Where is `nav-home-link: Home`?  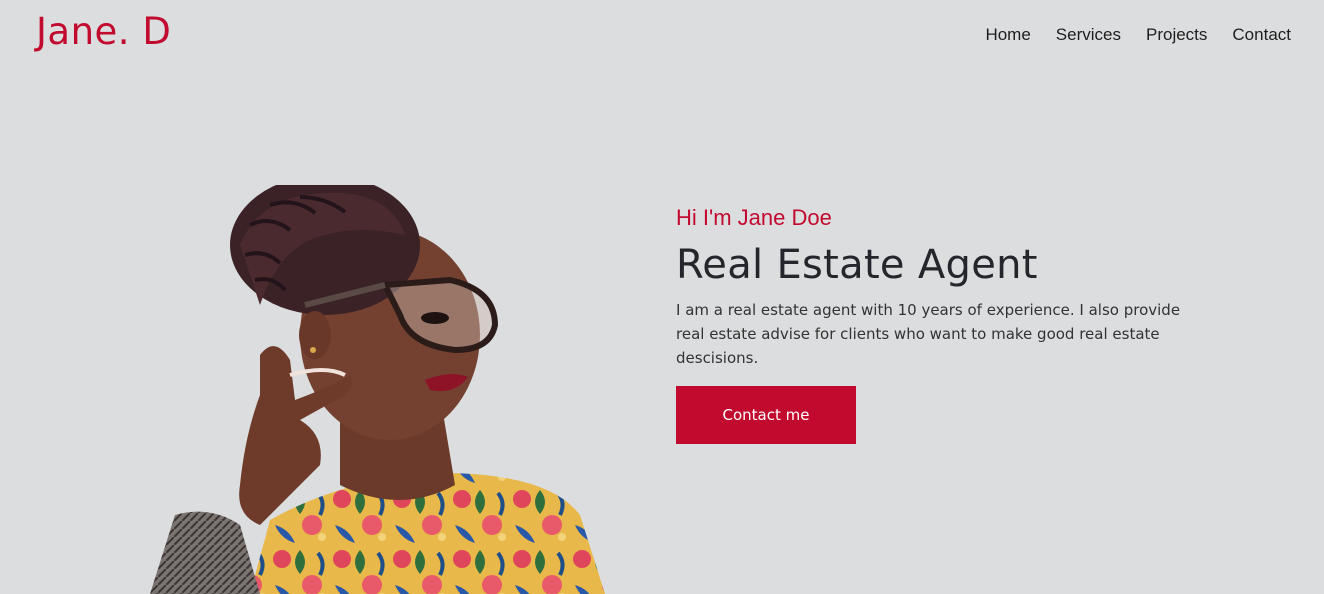 nav-home-link: Home is located at coordinates (1007, 35).